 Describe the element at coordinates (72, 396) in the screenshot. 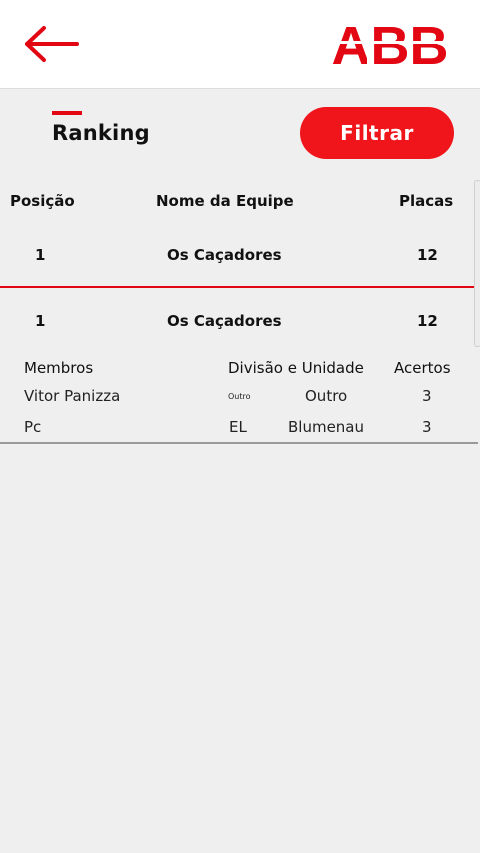

I see `member-name: Vitor Panizza` at that location.